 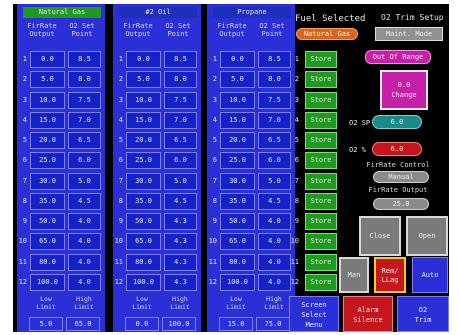 What do you see at coordinates (401, 204) in the screenshot?
I see `firrate-output-value: 25.0` at bounding box center [401, 204].